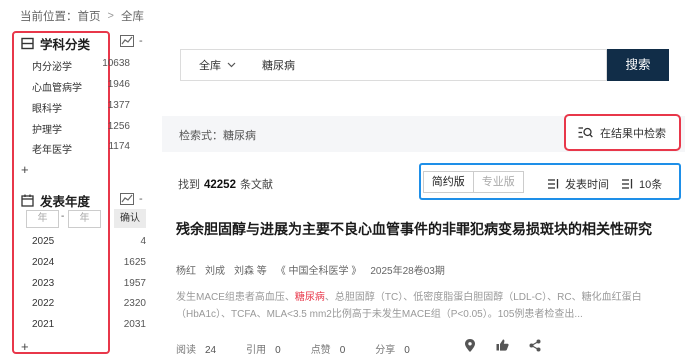 The width and height of the screenshot is (692, 360). What do you see at coordinates (256, 185) in the screenshot?
I see `result-count-suffix: 条文献` at bounding box center [256, 185].